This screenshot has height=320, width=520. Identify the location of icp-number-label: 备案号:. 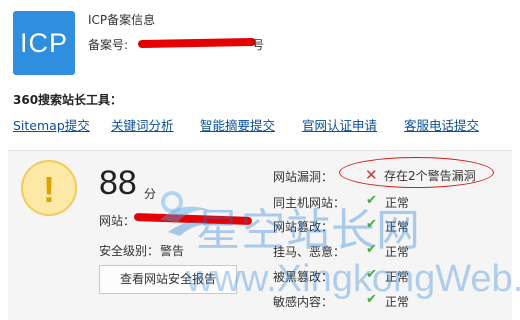
(108, 45).